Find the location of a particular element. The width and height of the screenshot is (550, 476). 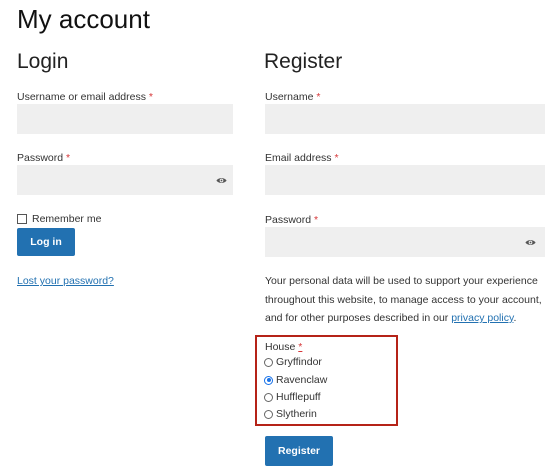

register-username-label: Username * is located at coordinates (293, 97).